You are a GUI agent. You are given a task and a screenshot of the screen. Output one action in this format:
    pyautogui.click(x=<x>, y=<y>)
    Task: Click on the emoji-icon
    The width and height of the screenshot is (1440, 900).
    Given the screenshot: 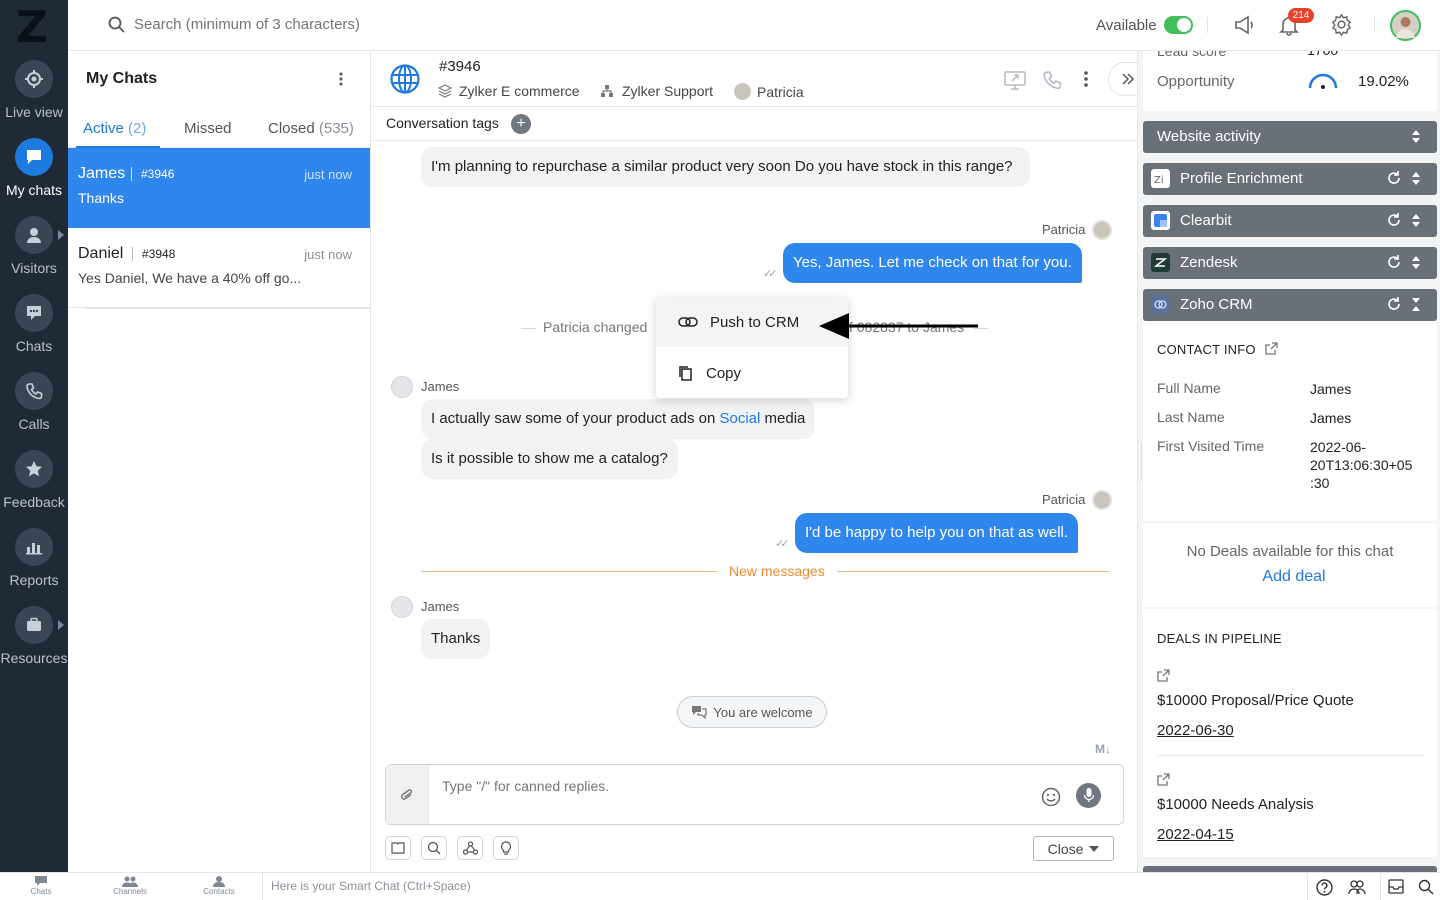 What is the action you would take?
    pyautogui.click(x=1051, y=797)
    